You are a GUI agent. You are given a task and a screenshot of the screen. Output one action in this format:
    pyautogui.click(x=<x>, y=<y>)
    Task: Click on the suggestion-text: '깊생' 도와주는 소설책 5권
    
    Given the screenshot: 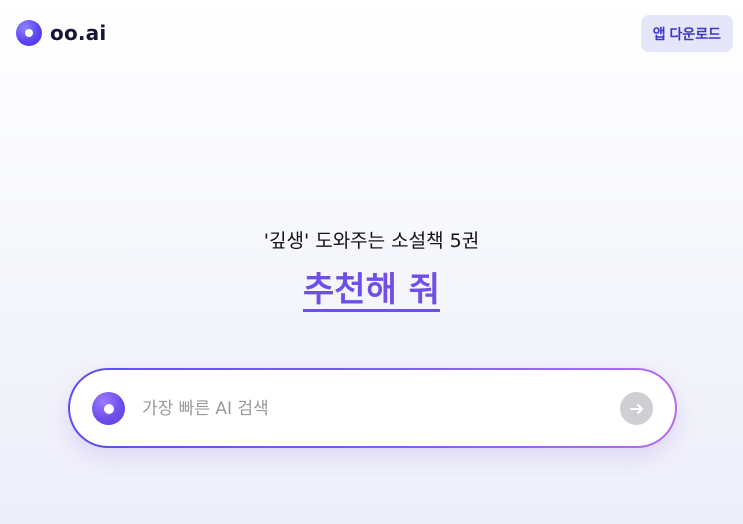 What is the action you would take?
    pyautogui.click(x=371, y=241)
    